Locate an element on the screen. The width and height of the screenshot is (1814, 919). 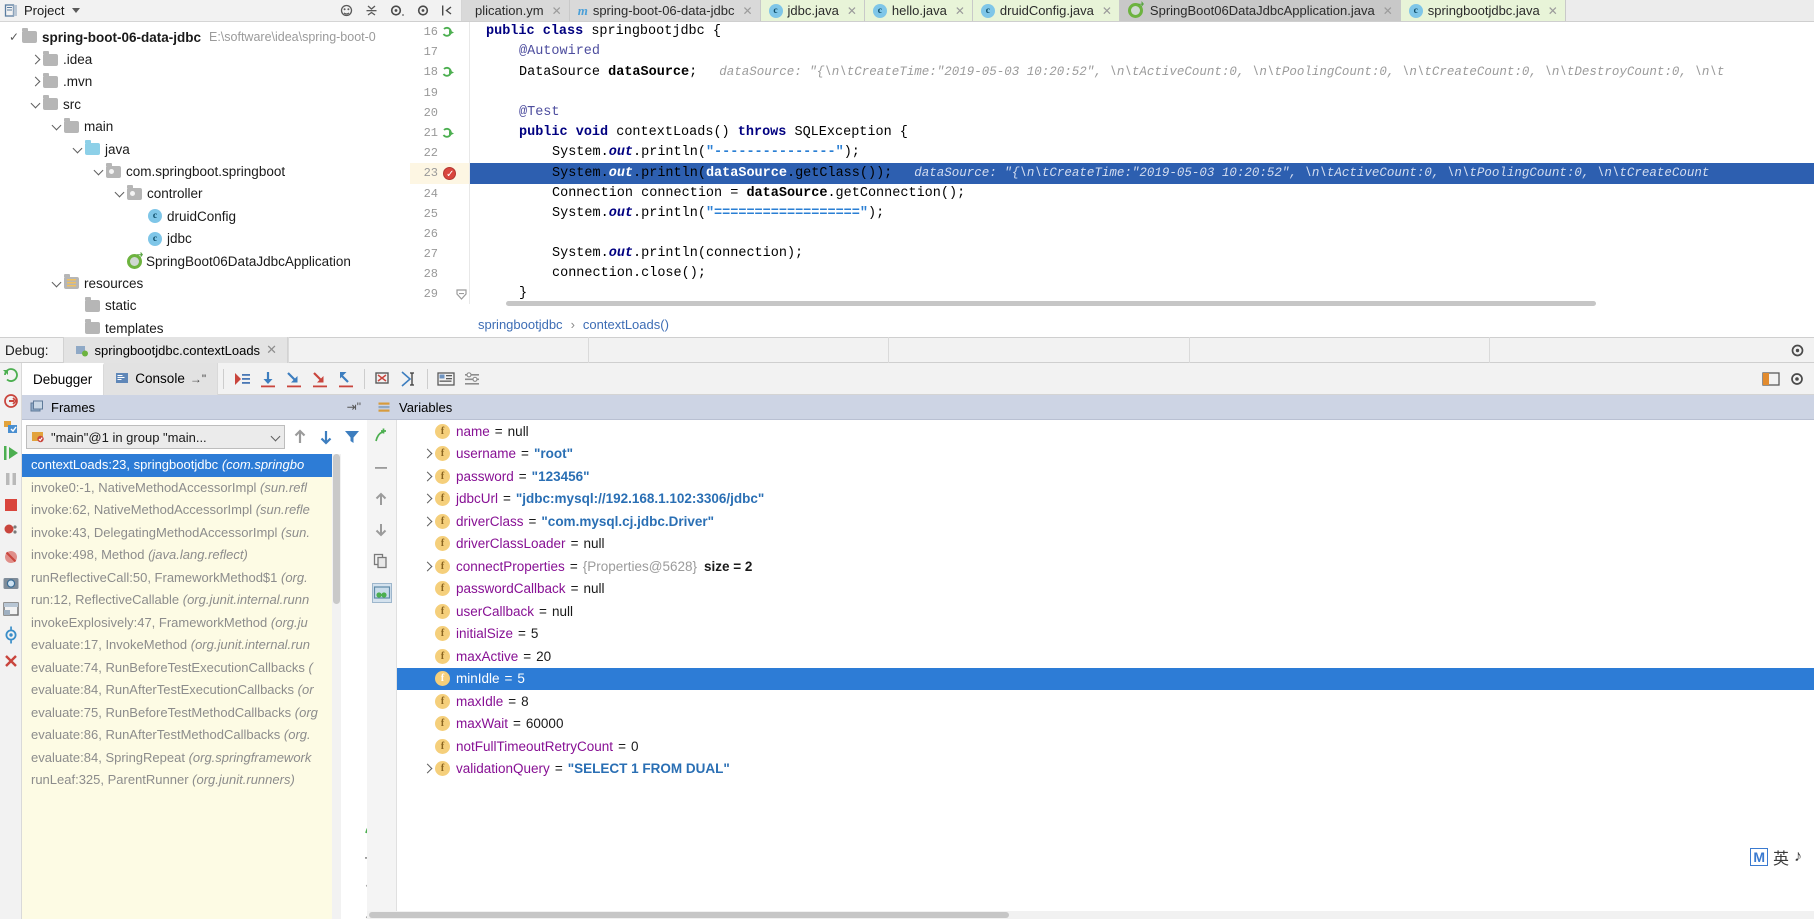
debug-left-rail is located at coordinates (11, 641).